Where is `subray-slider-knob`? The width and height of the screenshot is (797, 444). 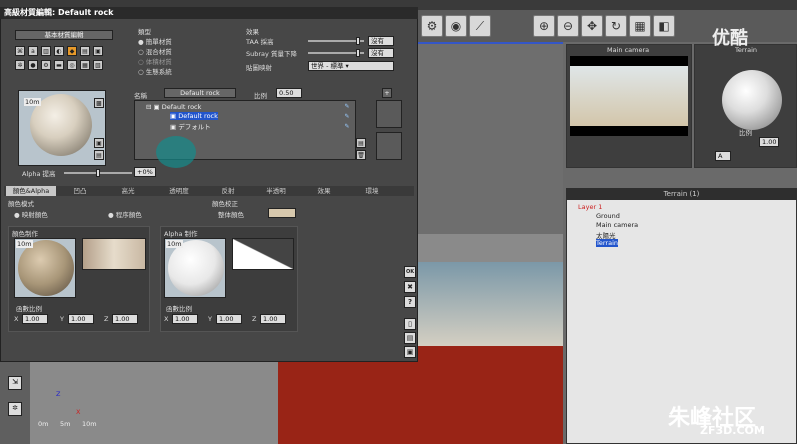 subray-slider-knob is located at coordinates (358, 53).